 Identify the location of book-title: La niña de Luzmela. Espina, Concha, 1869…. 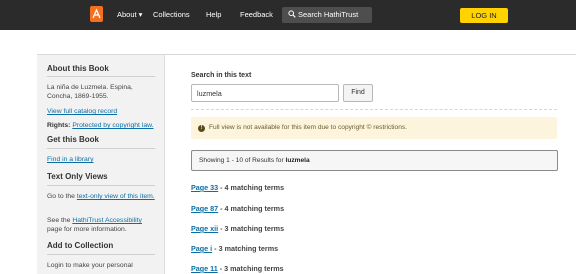
(90, 92).